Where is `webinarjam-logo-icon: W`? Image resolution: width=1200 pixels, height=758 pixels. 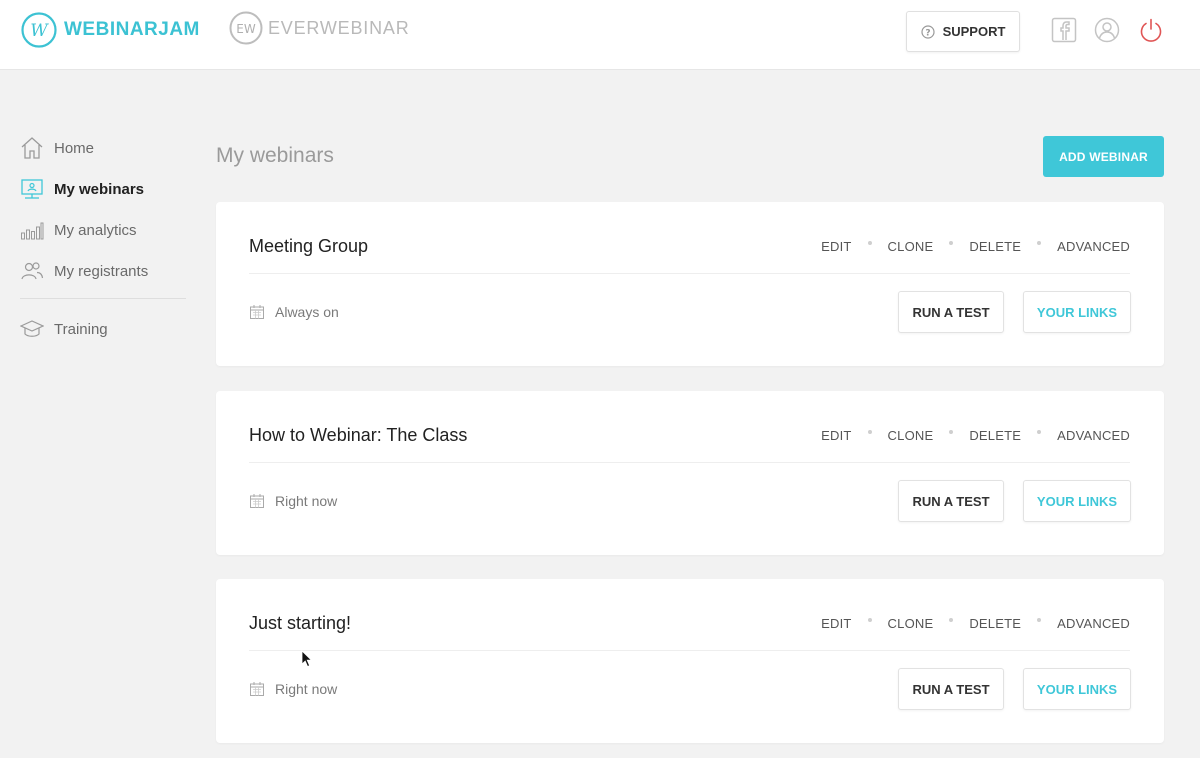
webinarjam-logo-icon: W is located at coordinates (39, 30).